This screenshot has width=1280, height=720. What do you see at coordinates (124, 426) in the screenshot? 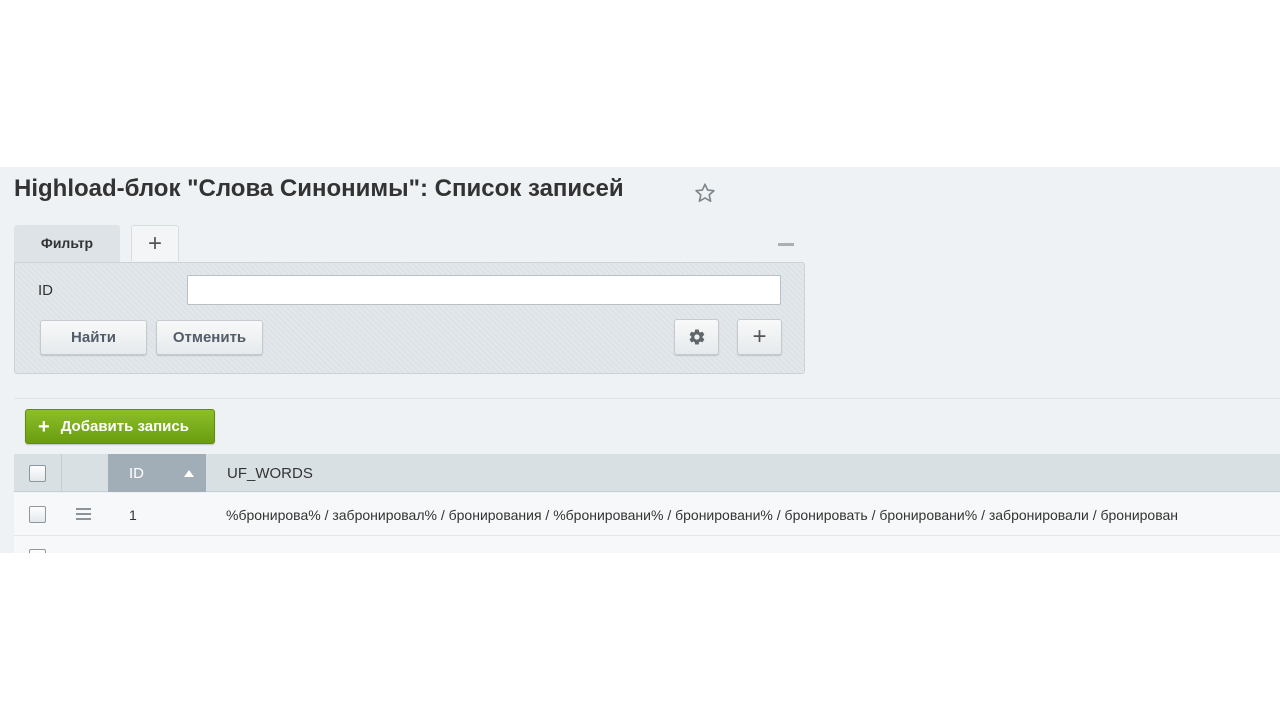
I see `add-record-label: Добавить запись` at bounding box center [124, 426].